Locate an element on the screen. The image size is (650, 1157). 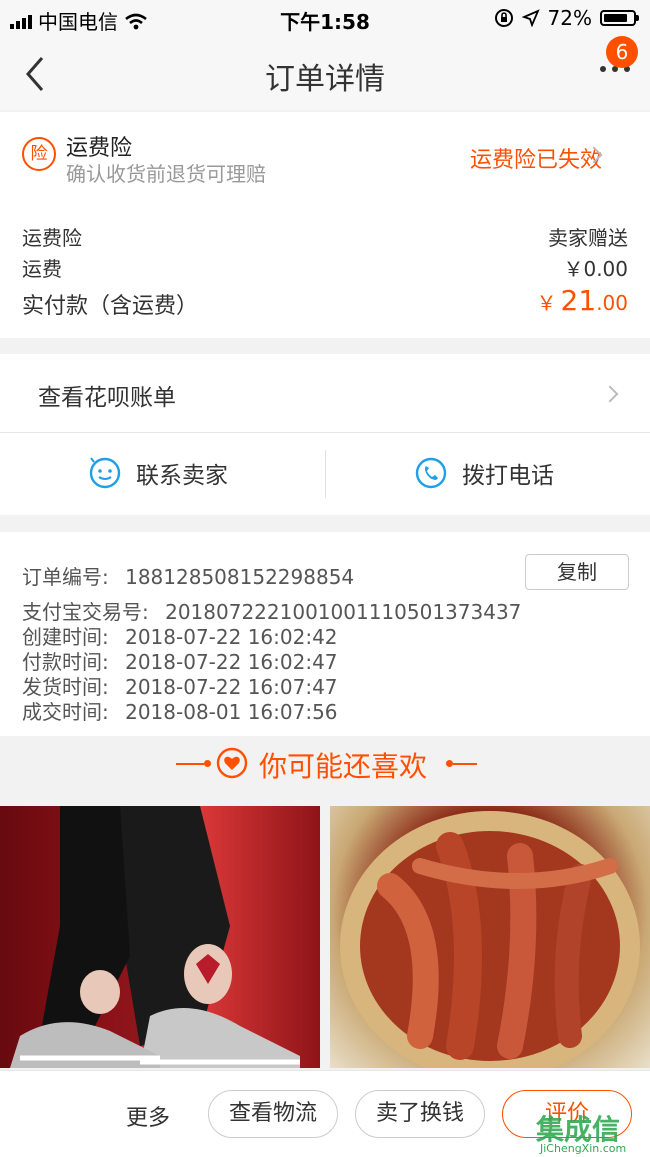
paid-label: 实付款（含运费） is located at coordinates (110, 306).